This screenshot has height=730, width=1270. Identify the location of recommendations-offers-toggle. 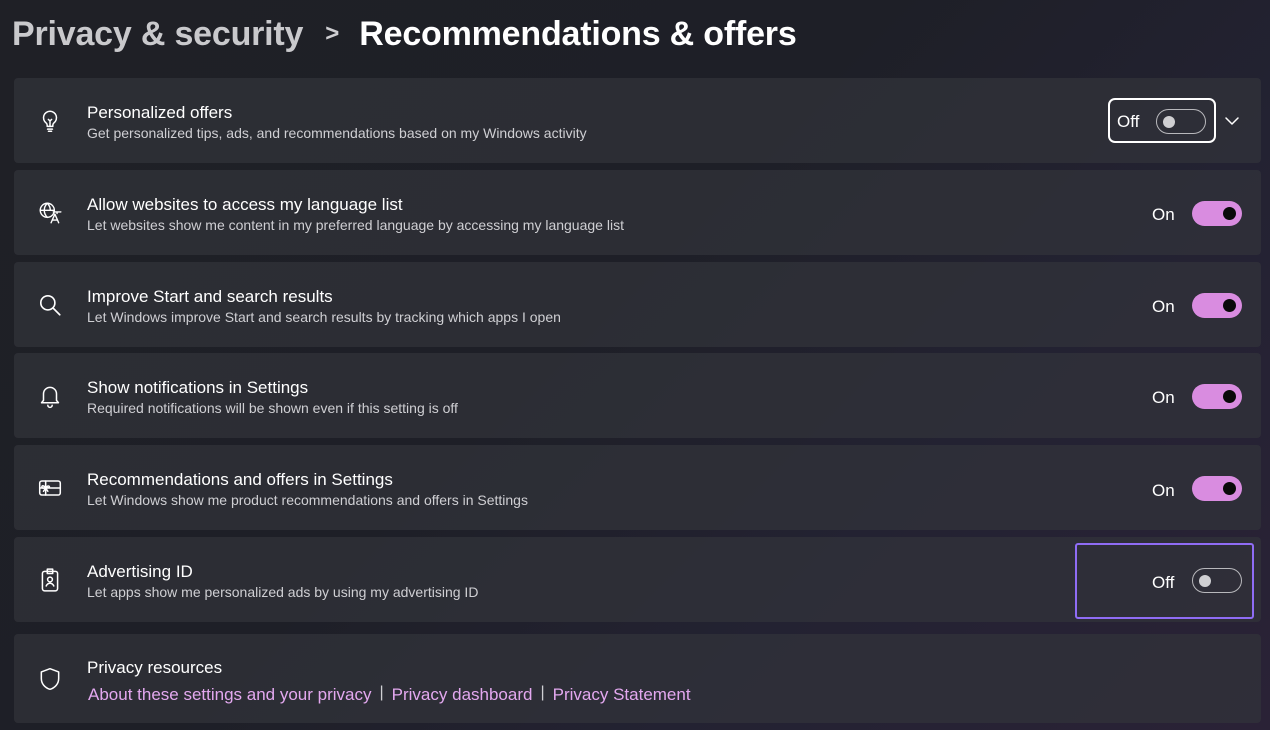
(1217, 488).